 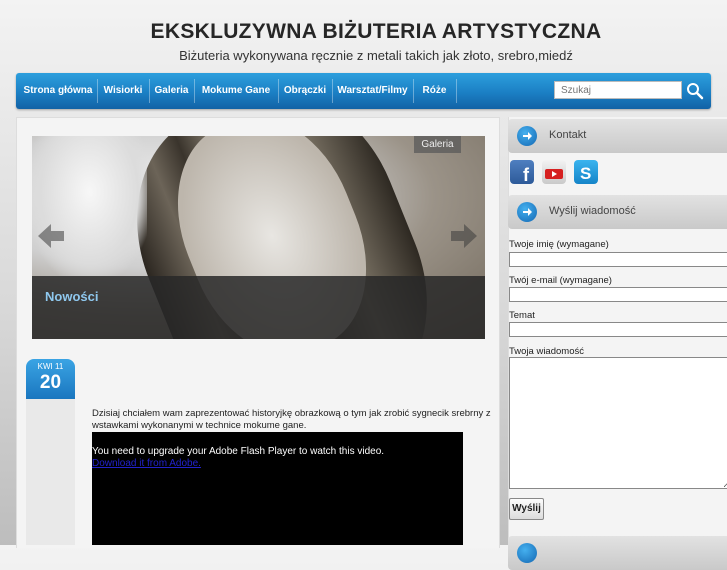 I want to click on search-button, so click(x=695, y=91).